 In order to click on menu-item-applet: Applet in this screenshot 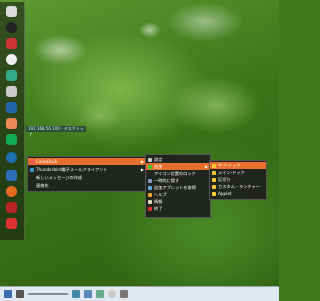, I will do `click(238, 193)`.